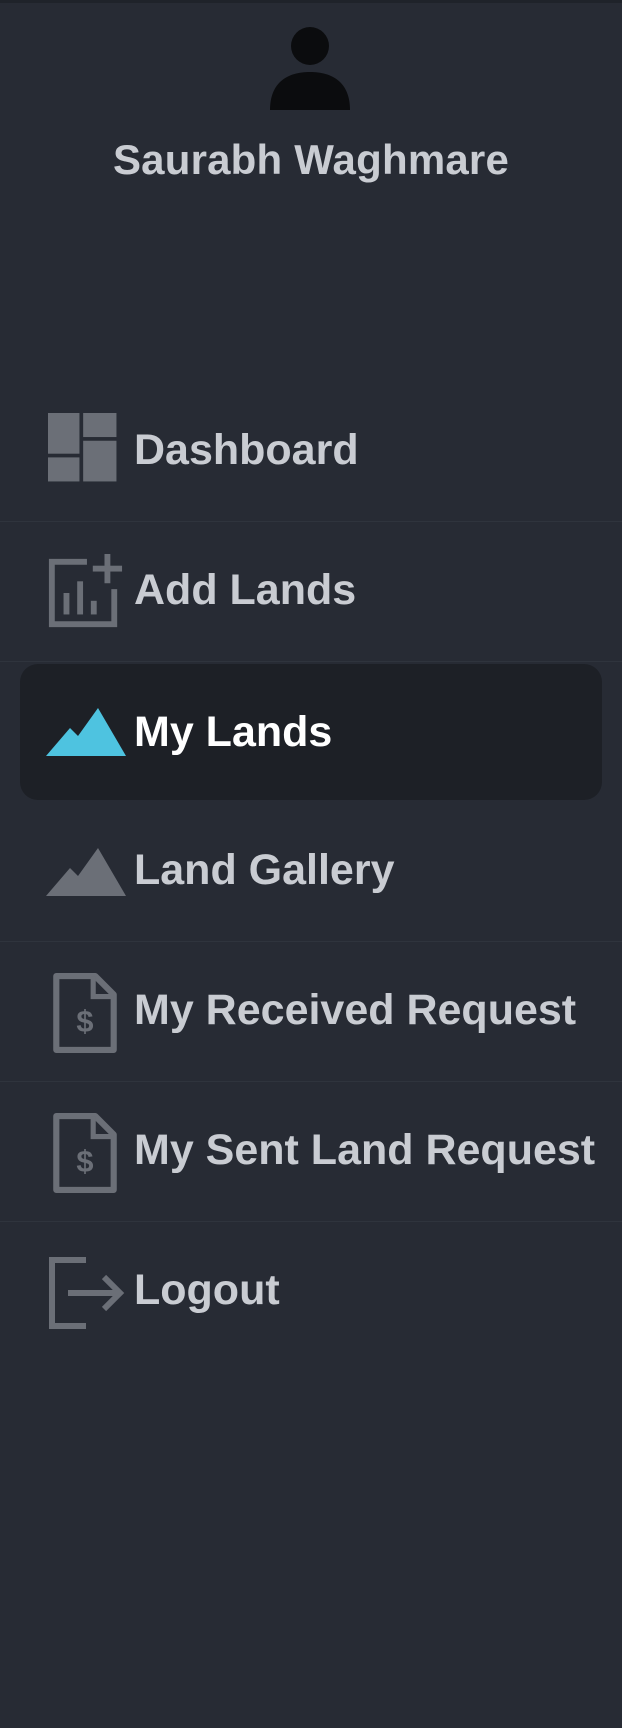  What do you see at coordinates (87, 1293) in the screenshot?
I see `logout-icon` at bounding box center [87, 1293].